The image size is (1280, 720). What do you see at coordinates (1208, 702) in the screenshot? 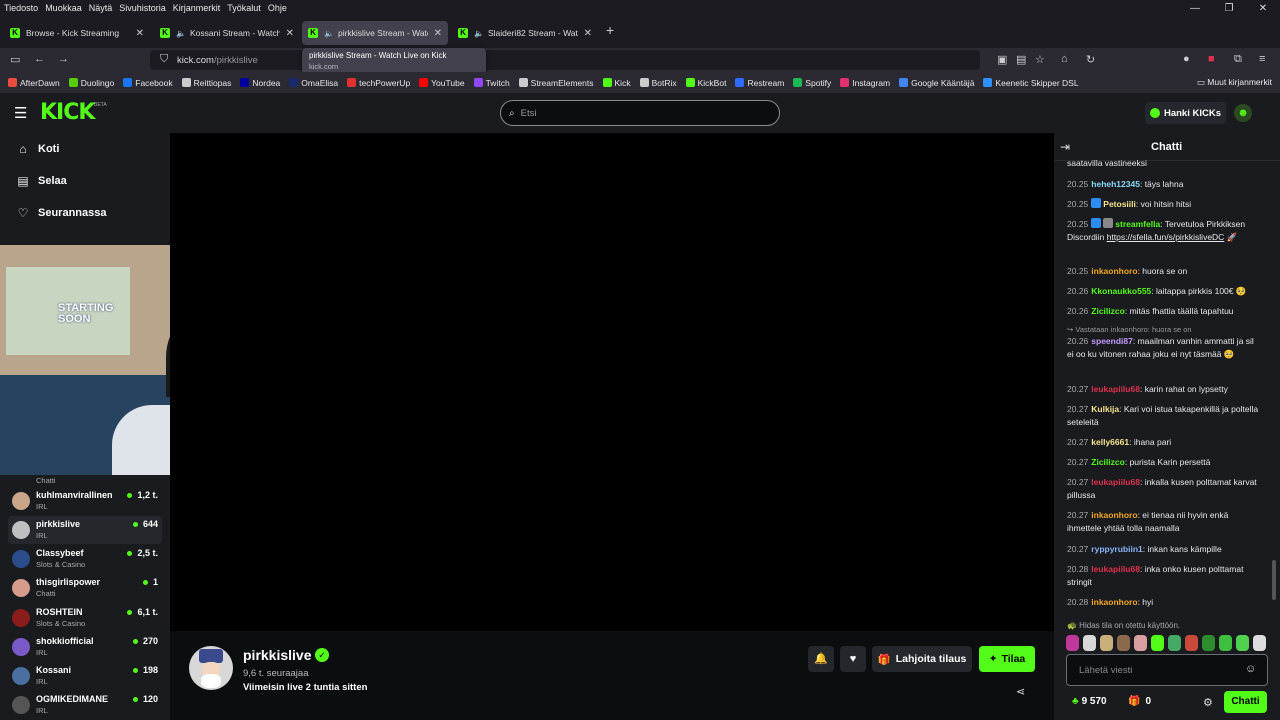
I see `chat-settings-icon: ⚙` at bounding box center [1208, 702].